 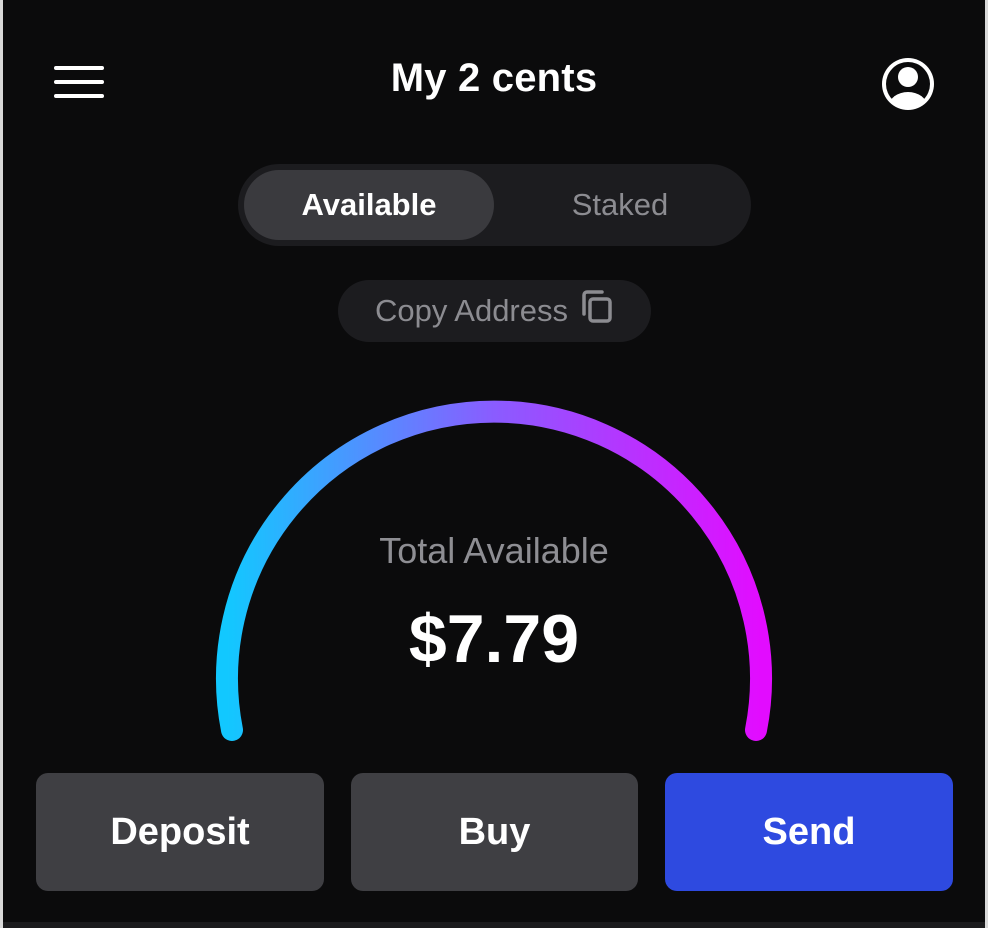 I want to click on bottom-divider, so click(x=494, y=925).